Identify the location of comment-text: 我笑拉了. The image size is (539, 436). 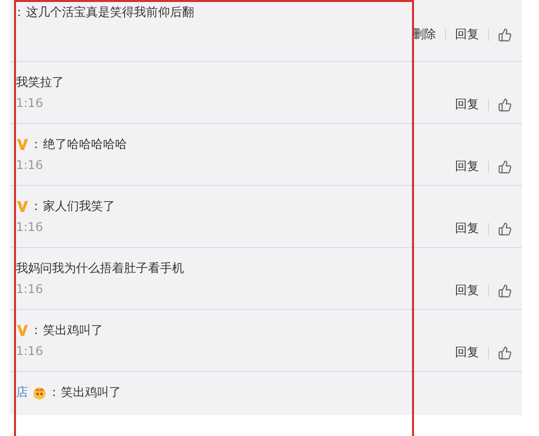
(40, 82).